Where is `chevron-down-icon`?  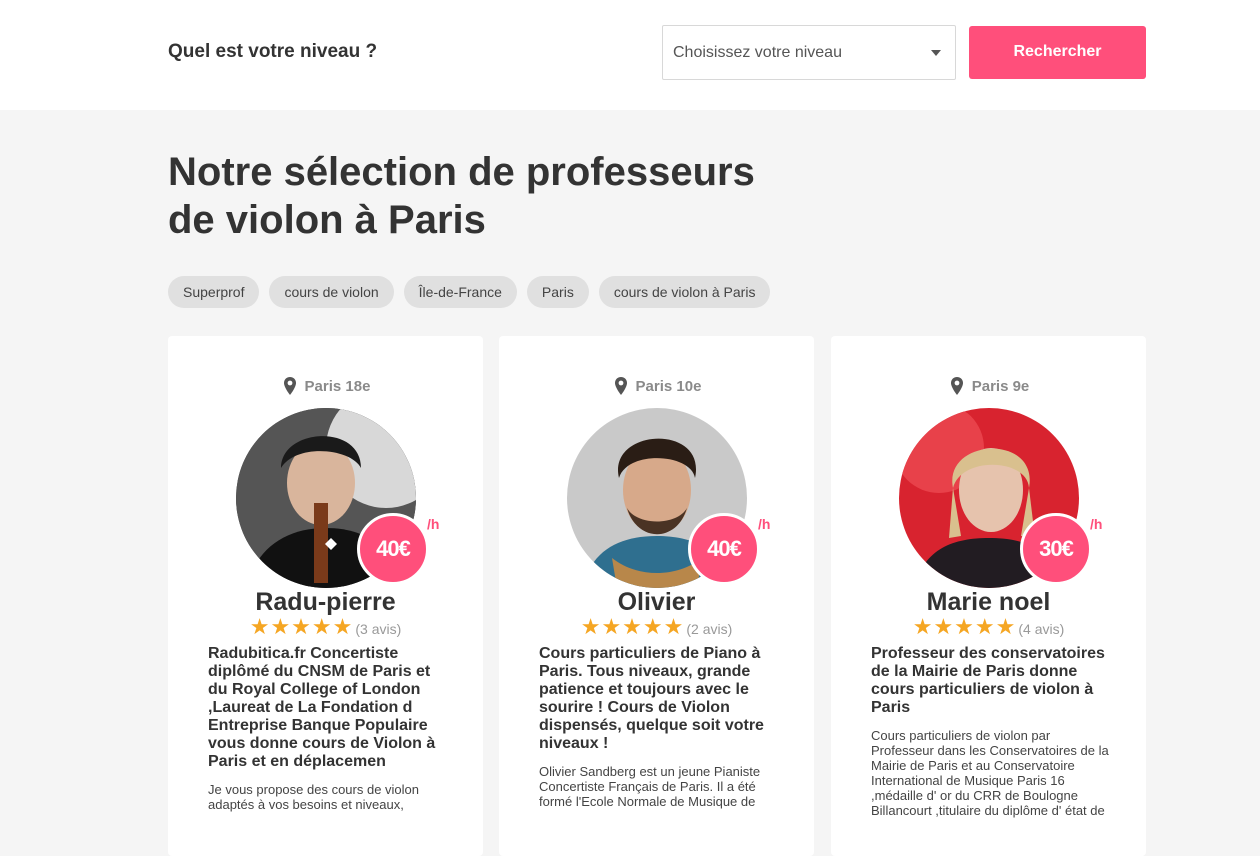 chevron-down-icon is located at coordinates (936, 53).